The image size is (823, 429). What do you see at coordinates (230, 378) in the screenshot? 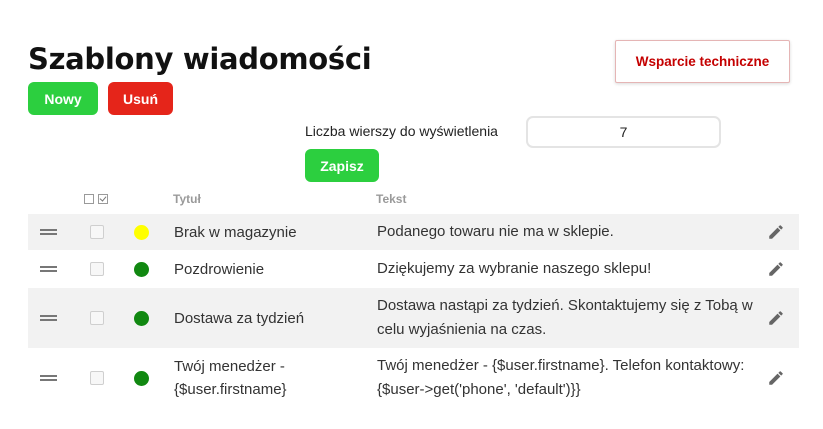
I see `row-title: Twój menedżer - {$user.firstname}` at bounding box center [230, 378].